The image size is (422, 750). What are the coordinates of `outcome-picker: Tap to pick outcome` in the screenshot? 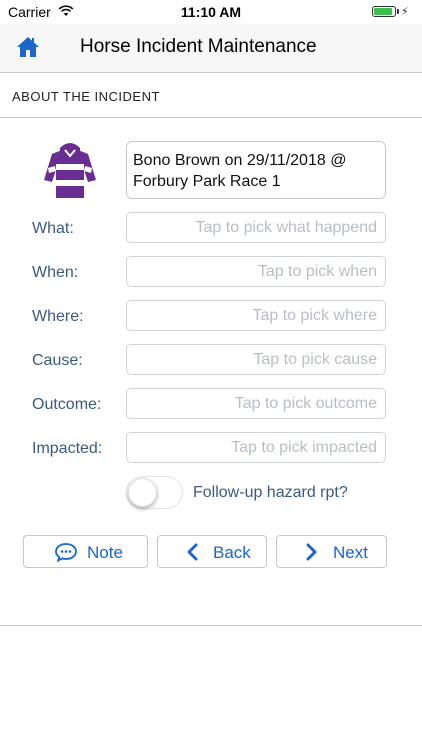 It's located at (256, 403).